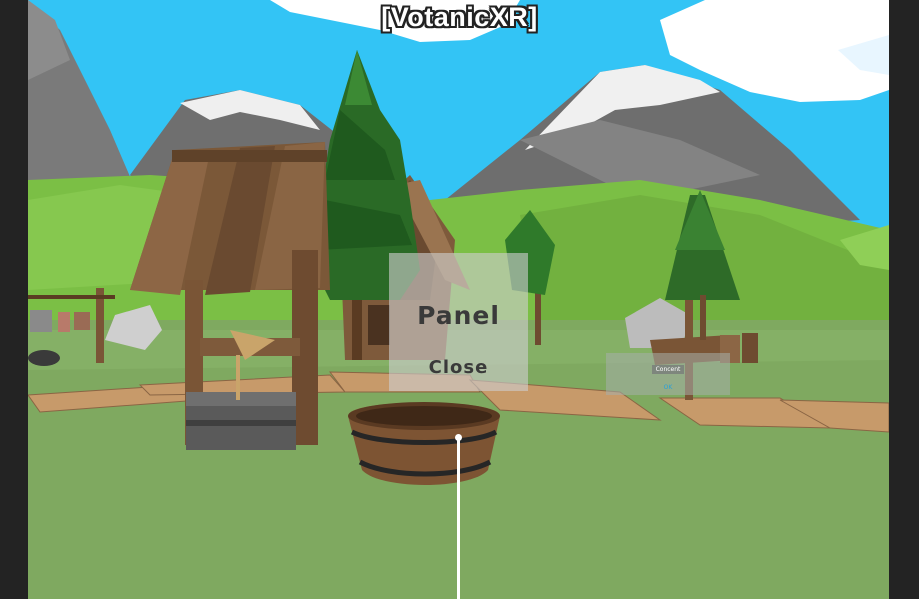 Image resolution: width=919 pixels, height=599 pixels. I want to click on pointer-cursor-dot, so click(458, 437).